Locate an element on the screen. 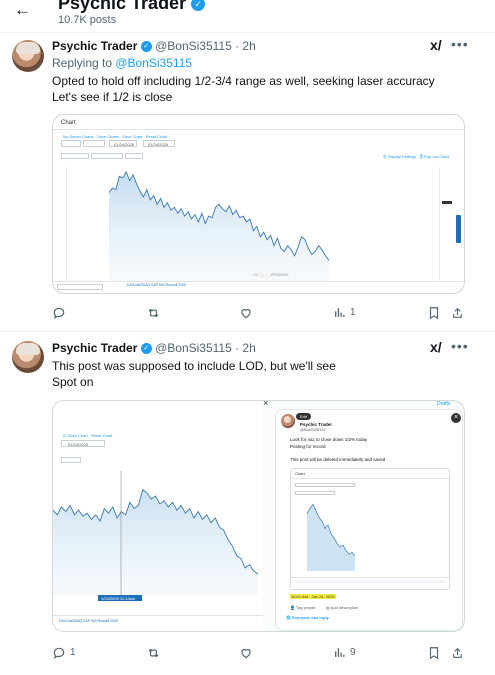  everyone-reply: 🌐 Everyone can reply is located at coordinates (307, 617).